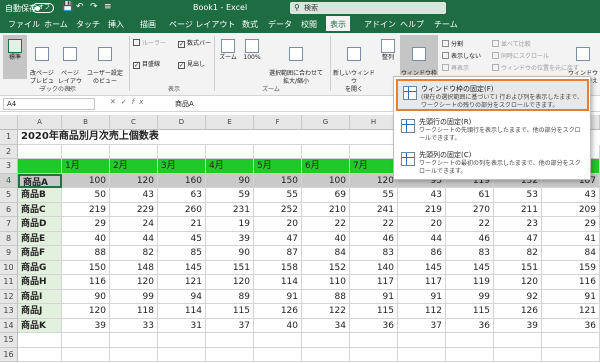 Image resolution: width=600 pixels, height=363 pixels. What do you see at coordinates (571, 209) in the screenshot?
I see `value-cell: 209` at bounding box center [571, 209].